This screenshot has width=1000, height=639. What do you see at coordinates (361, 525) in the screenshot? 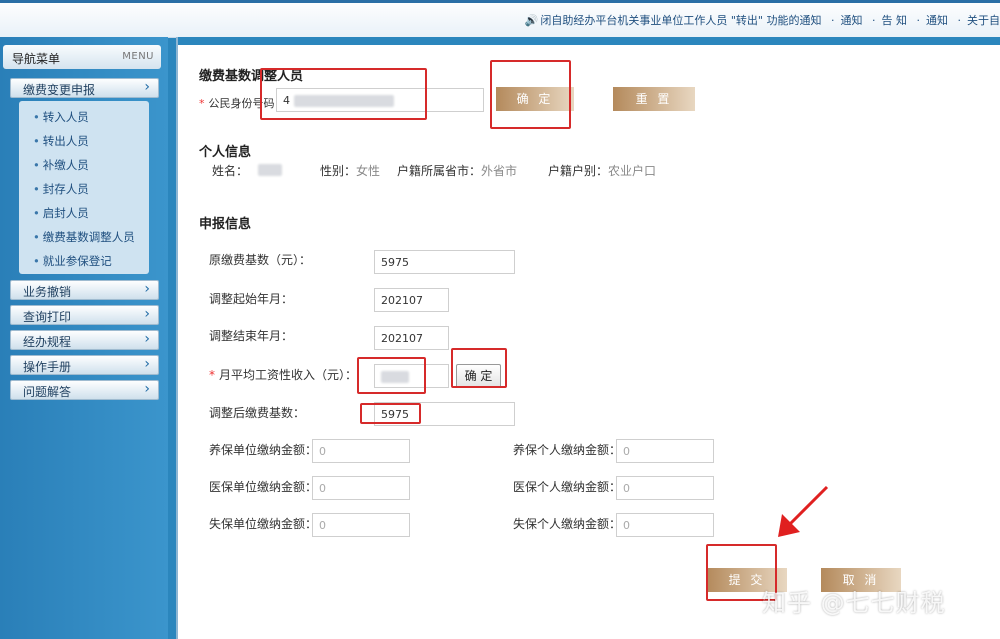
I see `unemp-unit-input: 0` at bounding box center [361, 525].